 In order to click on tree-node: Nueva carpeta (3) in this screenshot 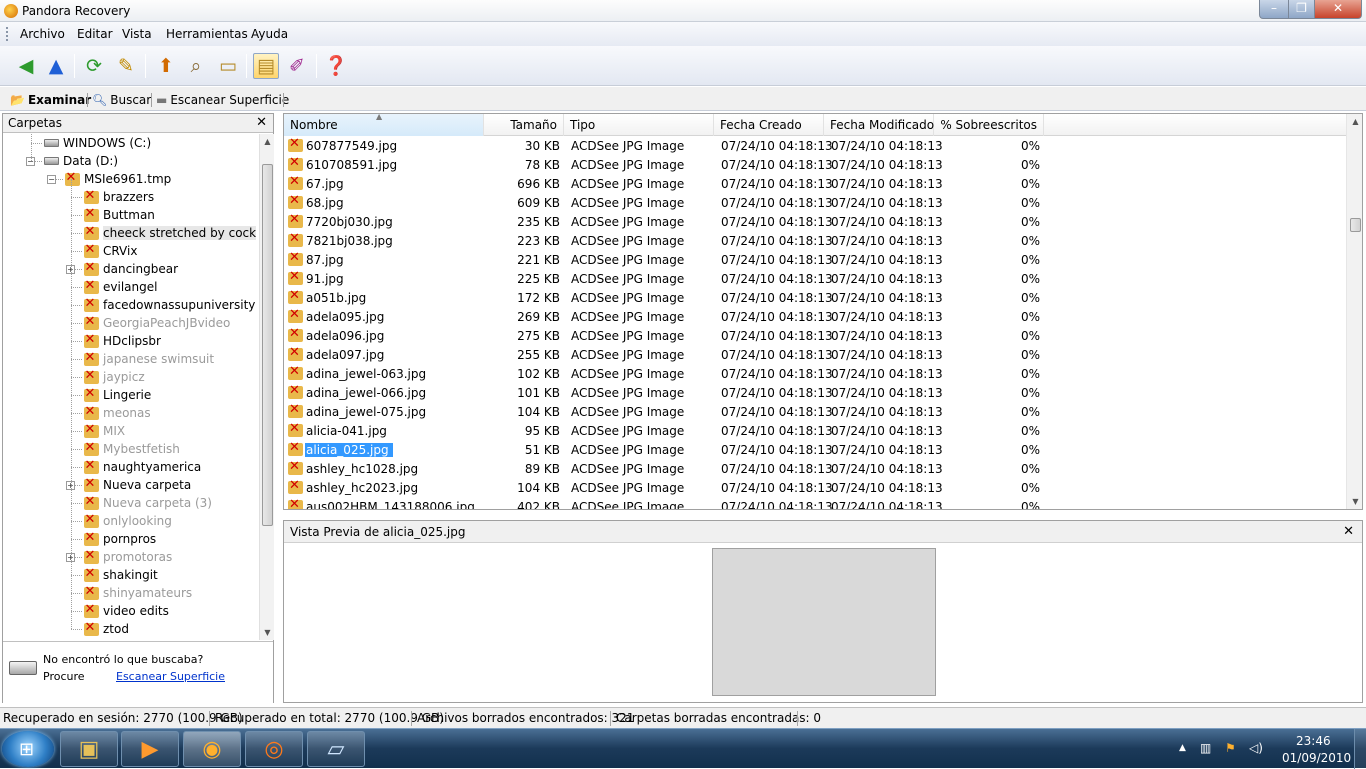, I will do `click(147, 503)`.